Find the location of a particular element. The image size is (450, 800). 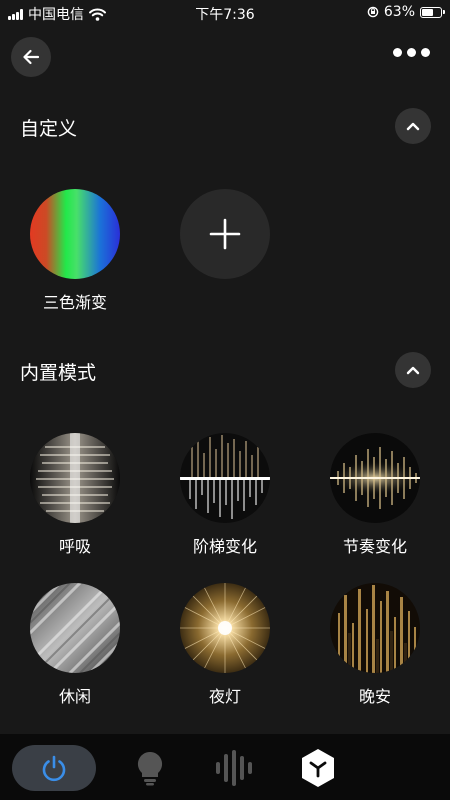

mode-label: 呼吸 is located at coordinates (74, 546).